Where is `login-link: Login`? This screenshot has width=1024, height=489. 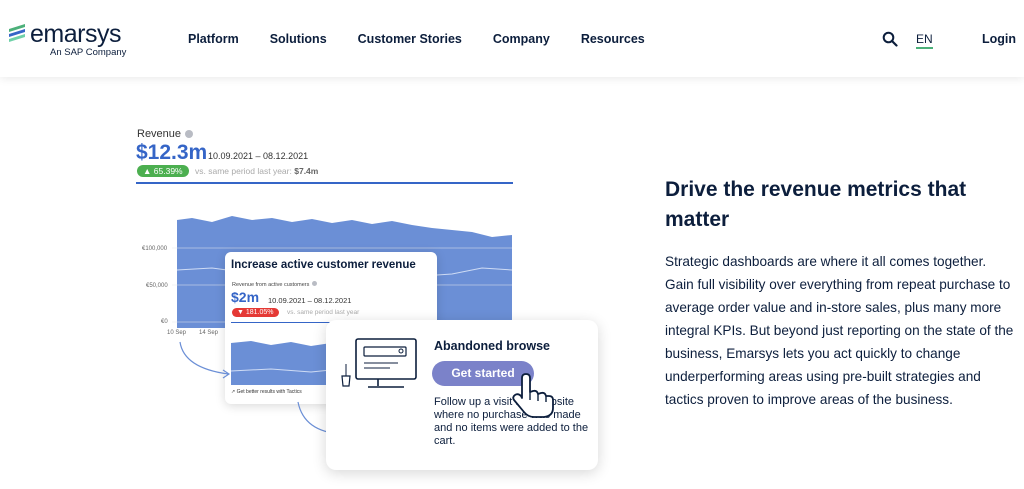
login-link: Login is located at coordinates (999, 39).